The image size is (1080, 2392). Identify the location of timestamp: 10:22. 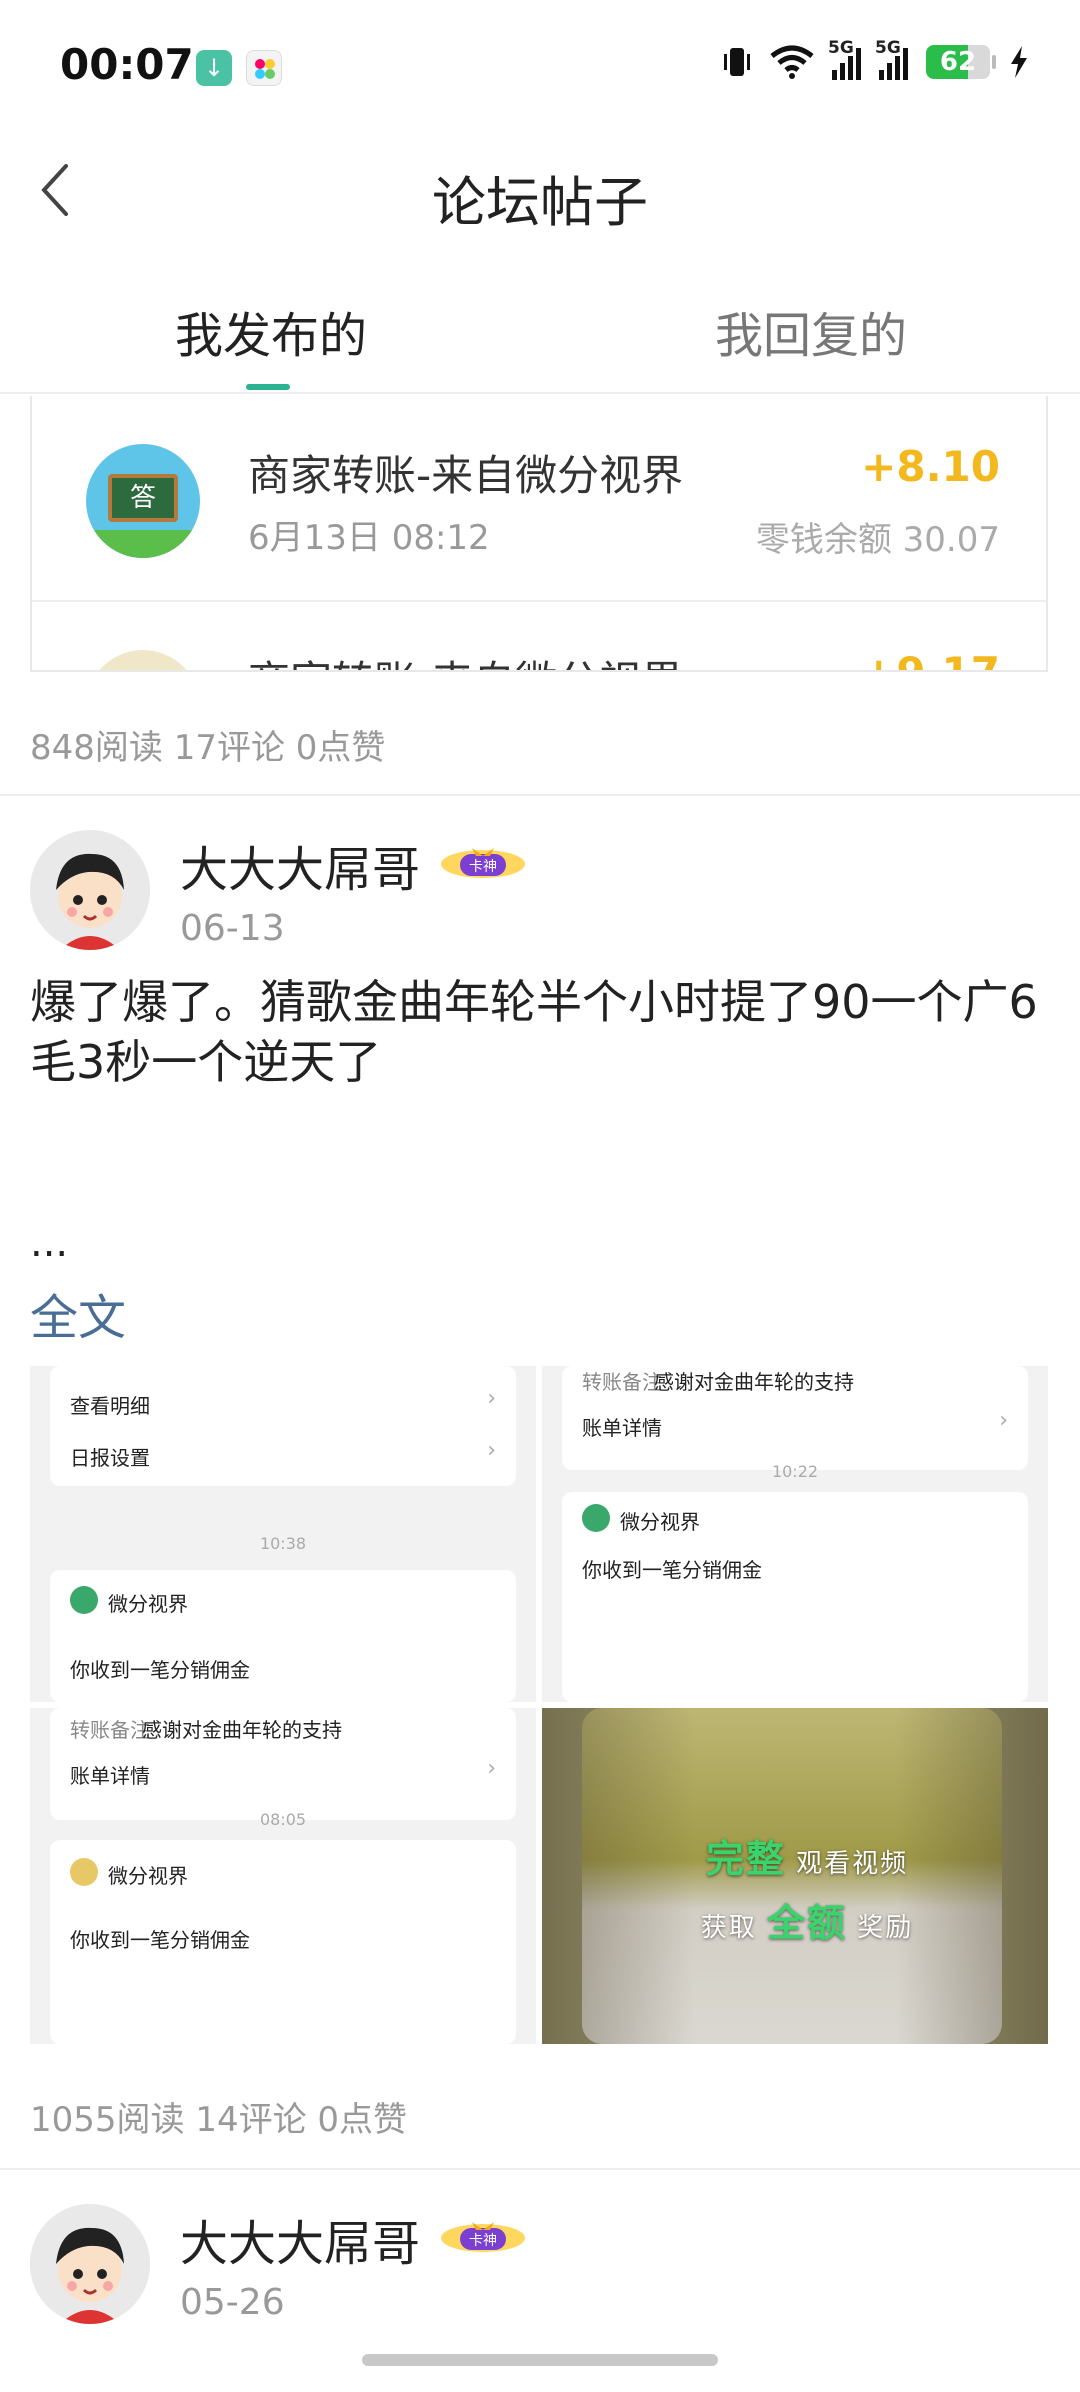
(795, 1471).